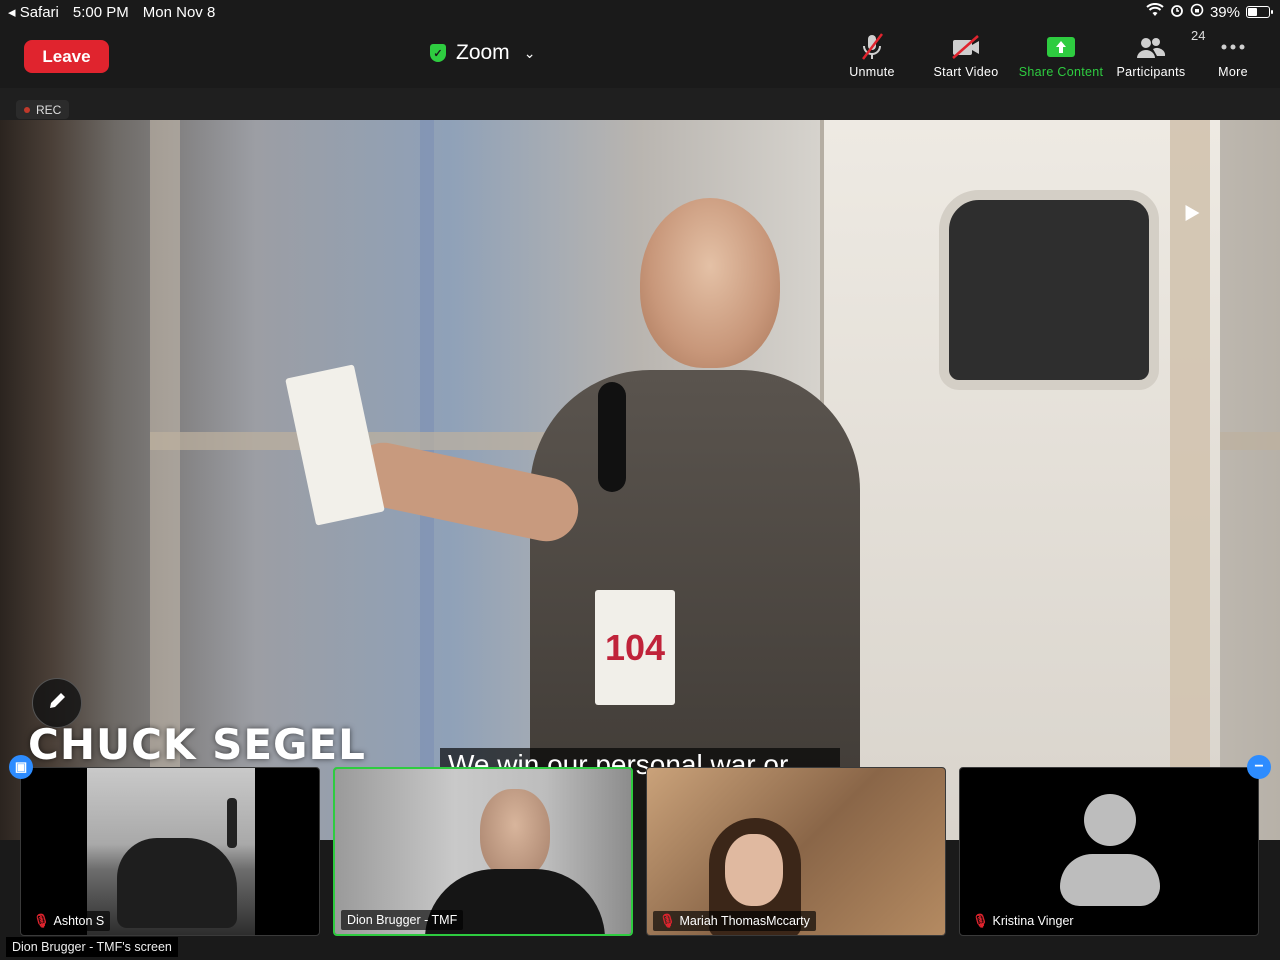 The width and height of the screenshot is (1280, 960). What do you see at coordinates (1061, 47) in the screenshot?
I see `share-screen-icon` at bounding box center [1061, 47].